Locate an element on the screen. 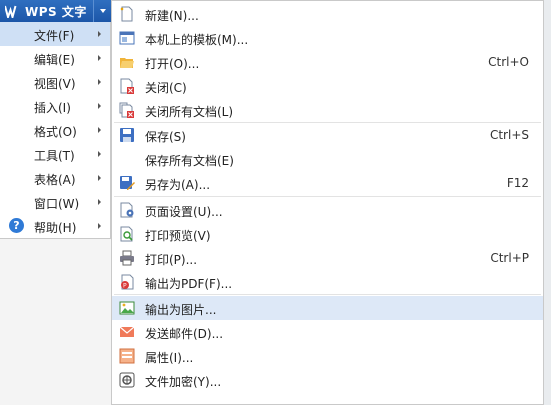 The image size is (551, 405). menu-label: 帮助(H) is located at coordinates (55, 228).